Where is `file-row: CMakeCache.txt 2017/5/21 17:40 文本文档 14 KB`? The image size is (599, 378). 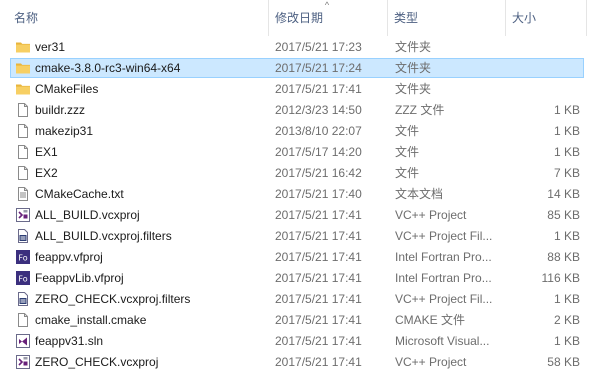 file-row: CMakeCache.txt 2017/5/21 17:40 文本文档 14 KB is located at coordinates (299, 194).